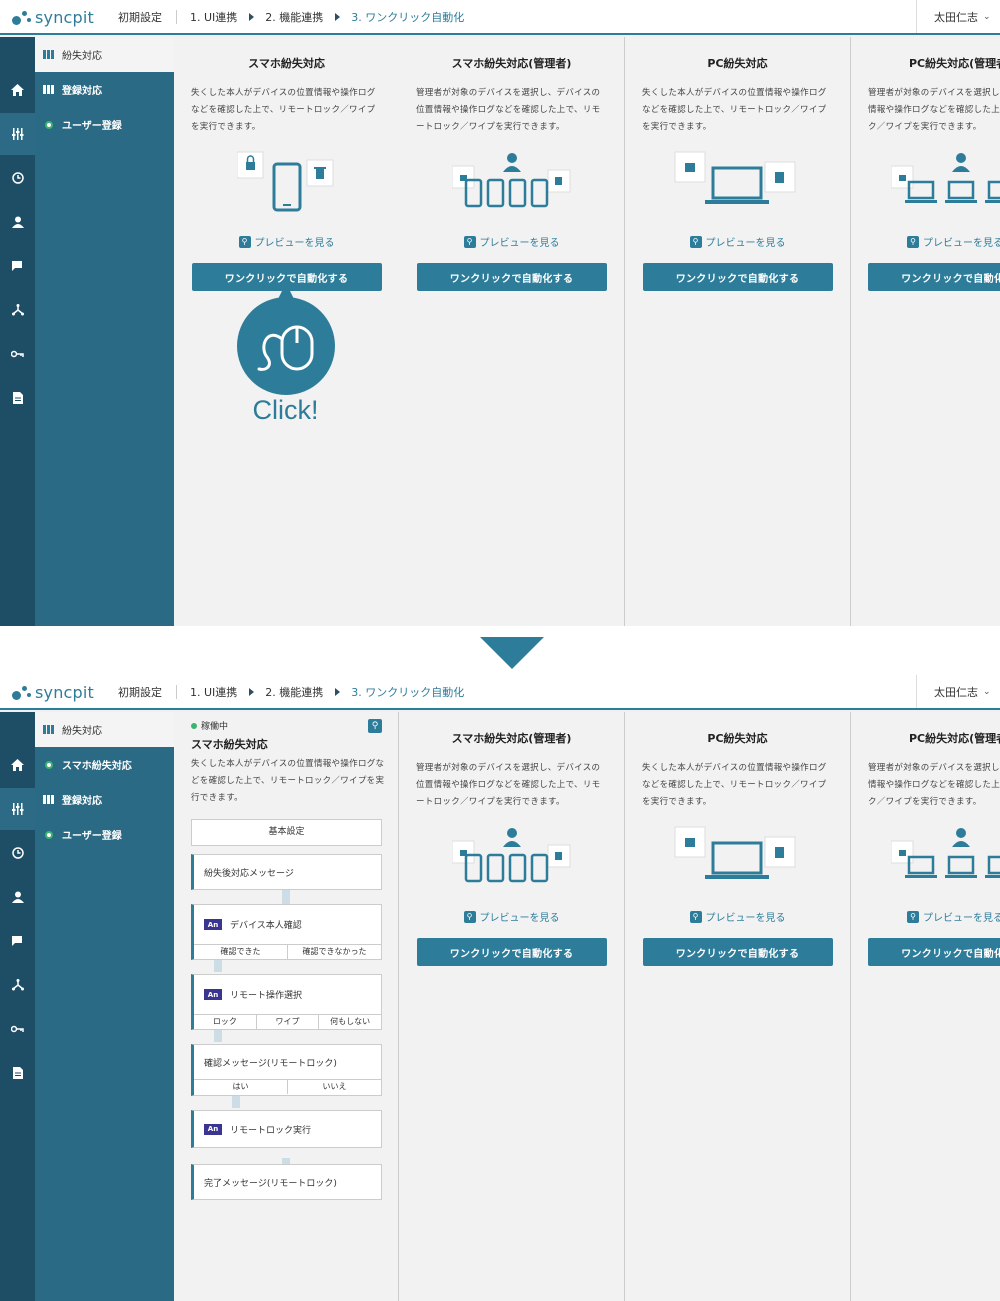 The height and width of the screenshot is (1301, 1000). I want to click on sidebar: 紛失対応 スマホ紛失対応 登録対応 ユーザー登録, so click(104, 1006).